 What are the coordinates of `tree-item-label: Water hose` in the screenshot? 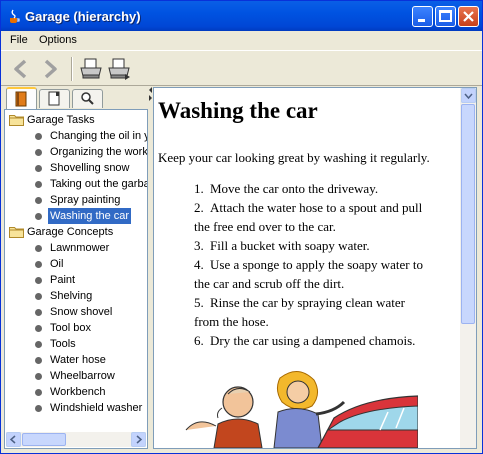 It's located at (78, 360).